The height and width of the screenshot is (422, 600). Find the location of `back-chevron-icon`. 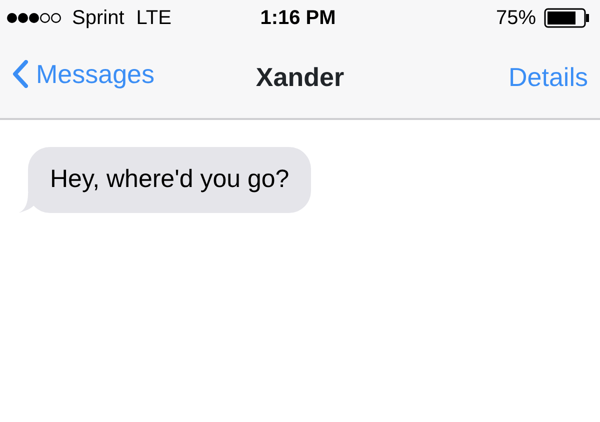

back-chevron-icon is located at coordinates (20, 74).